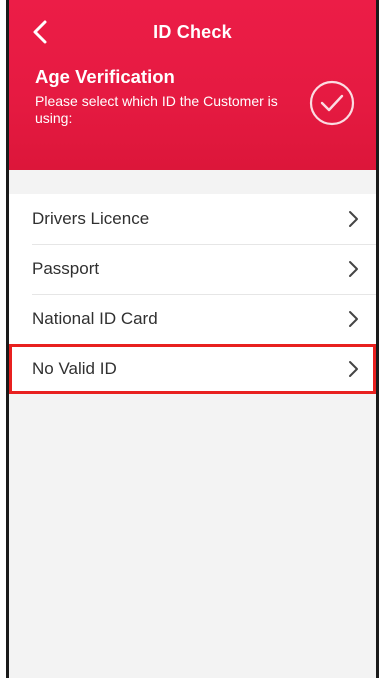 Image resolution: width=381 pixels, height=678 pixels. What do you see at coordinates (192, 219) in the screenshot?
I see `option-drivers-licence: Drivers Licence` at bounding box center [192, 219].